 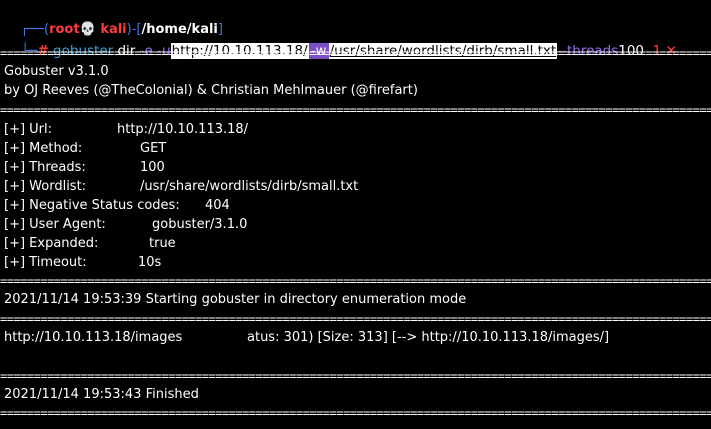 What do you see at coordinates (28, 129) in the screenshot?
I see `config-label-url: [+] Url:` at bounding box center [28, 129].